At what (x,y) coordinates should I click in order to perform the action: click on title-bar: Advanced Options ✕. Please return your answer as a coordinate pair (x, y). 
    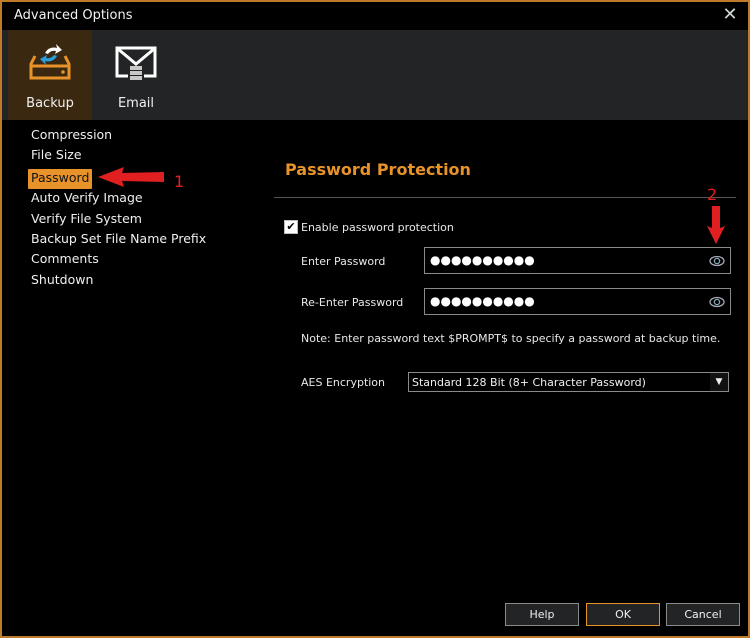
    Looking at the image, I should click on (375, 16).